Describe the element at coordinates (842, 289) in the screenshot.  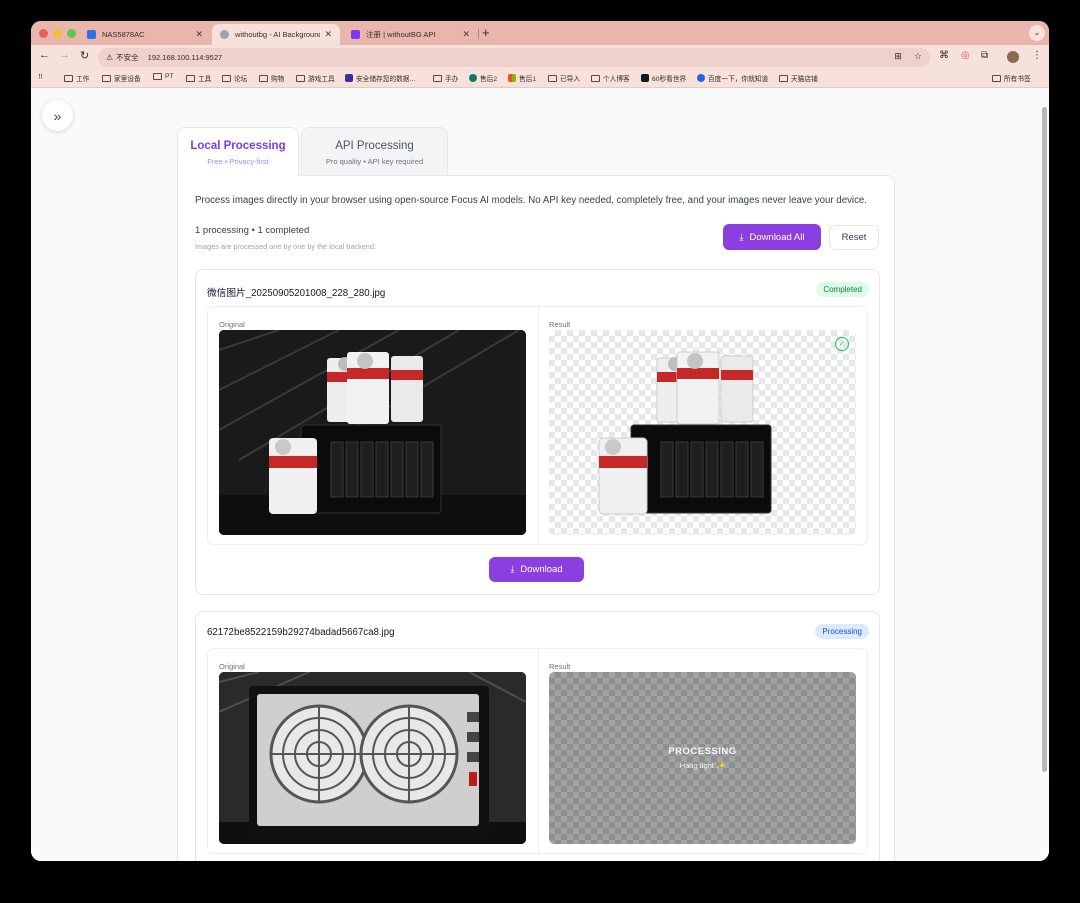
I see `status-badge: Completed` at that location.